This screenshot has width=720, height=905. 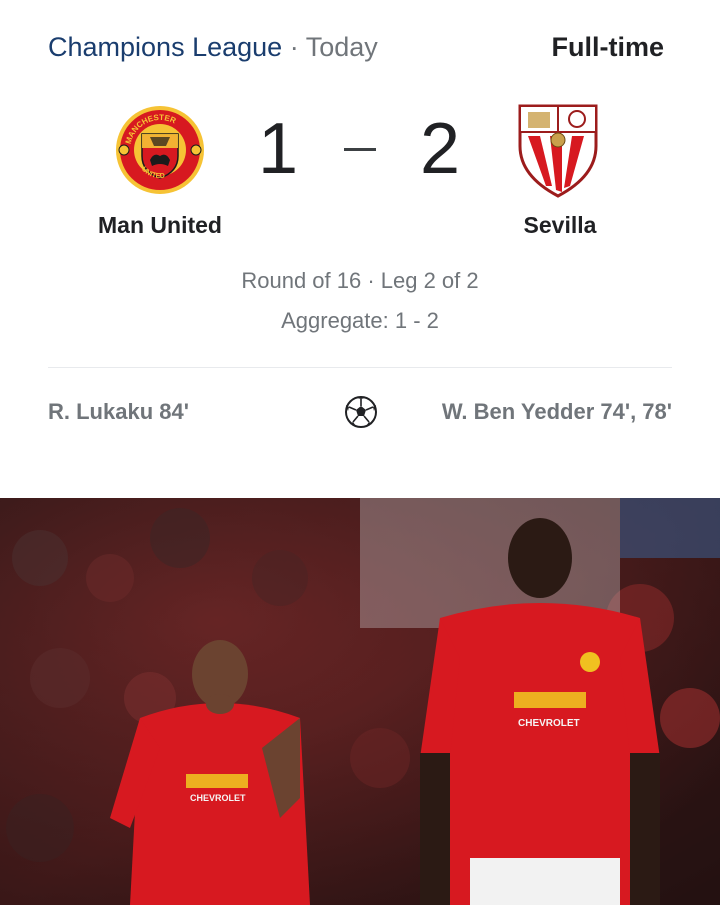 What do you see at coordinates (360, 367) in the screenshot?
I see `divider` at bounding box center [360, 367].